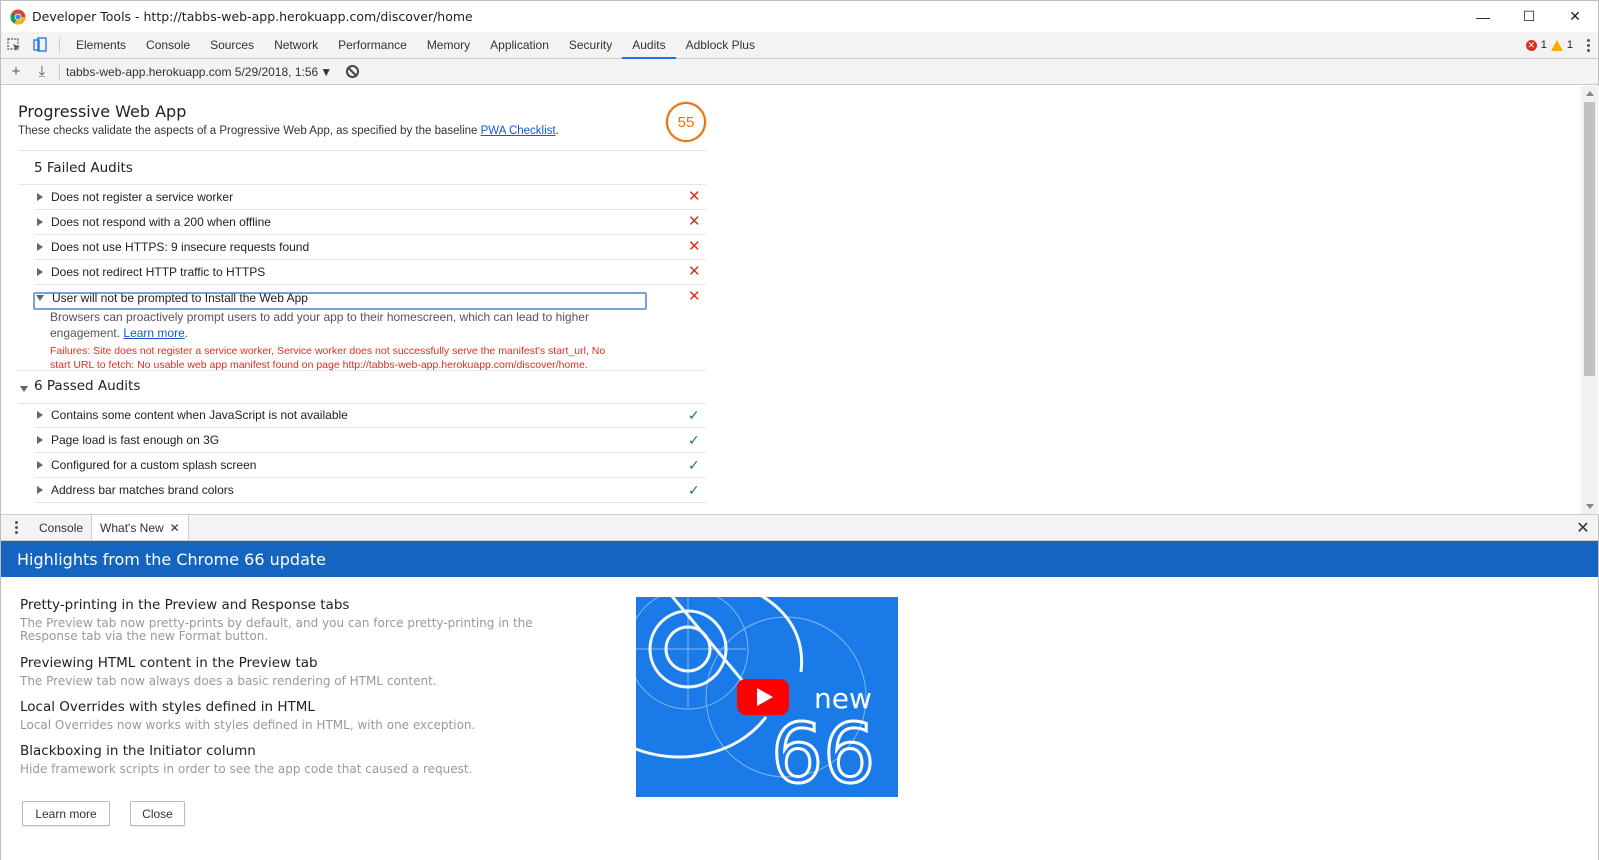 This screenshot has height=860, width=1599. What do you see at coordinates (353, 71) in the screenshot?
I see `clear-all-icon` at bounding box center [353, 71].